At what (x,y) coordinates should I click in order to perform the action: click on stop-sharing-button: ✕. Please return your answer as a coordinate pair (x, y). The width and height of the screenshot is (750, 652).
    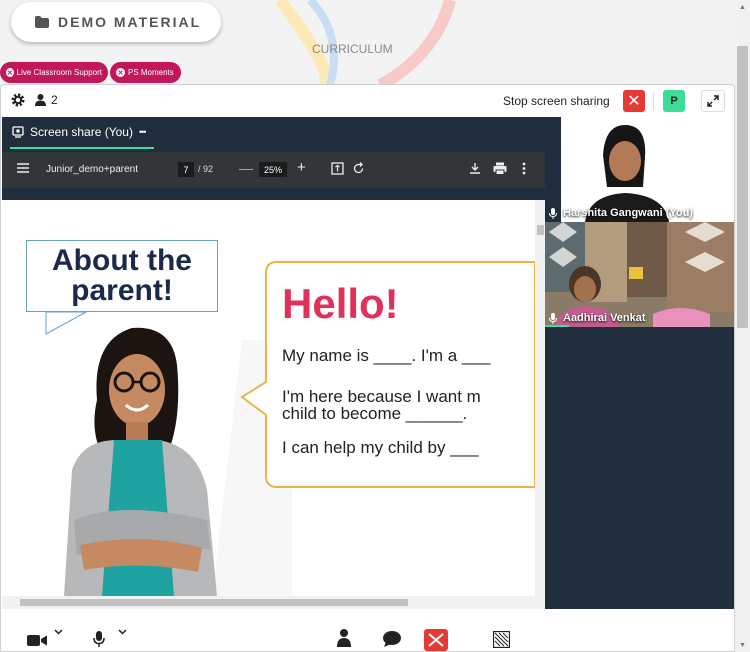
    Looking at the image, I should click on (634, 101).